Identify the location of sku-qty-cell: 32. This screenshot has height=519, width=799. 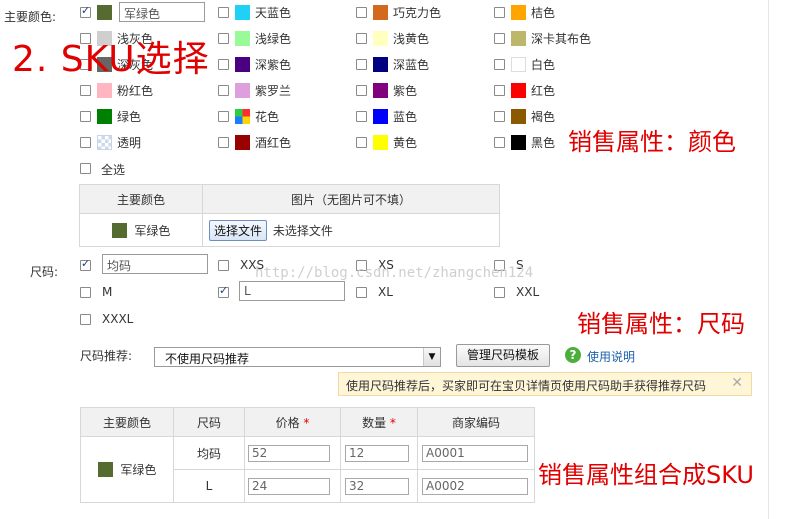
(379, 486).